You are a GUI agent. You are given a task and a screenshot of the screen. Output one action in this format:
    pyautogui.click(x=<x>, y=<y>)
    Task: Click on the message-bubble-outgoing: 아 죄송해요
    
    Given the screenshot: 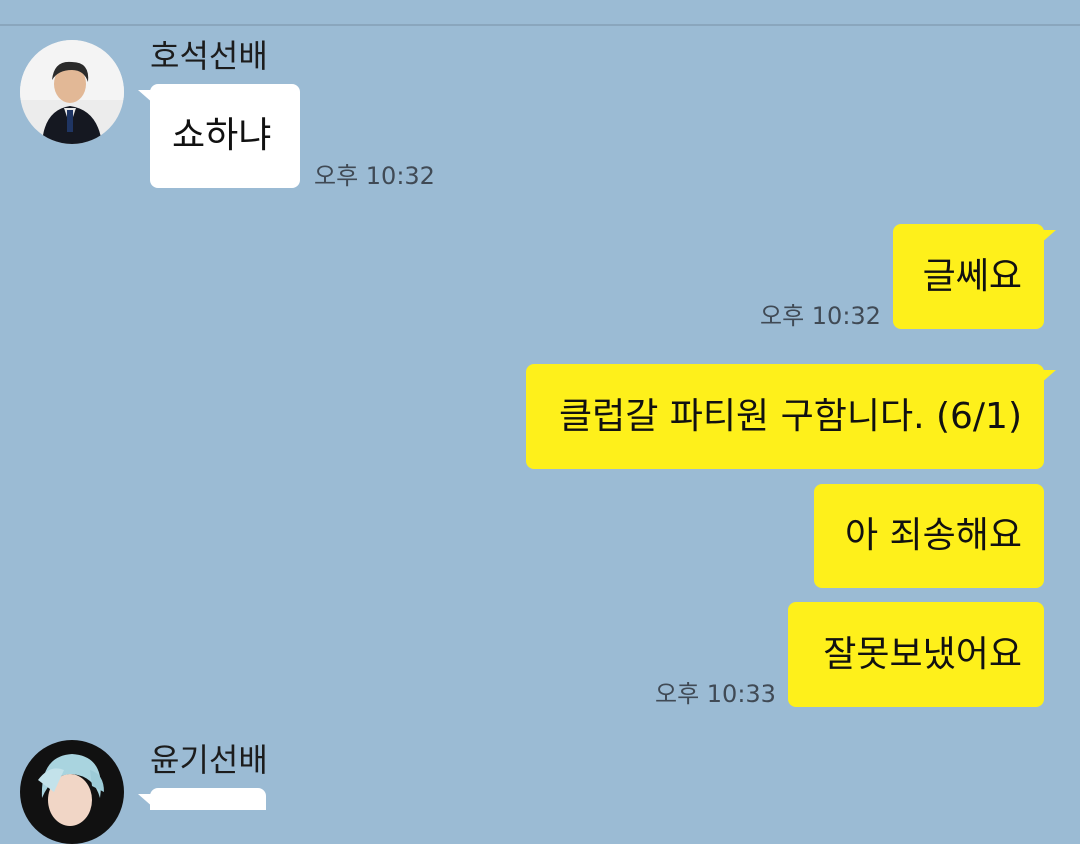 What is the action you would take?
    pyautogui.click(x=929, y=536)
    